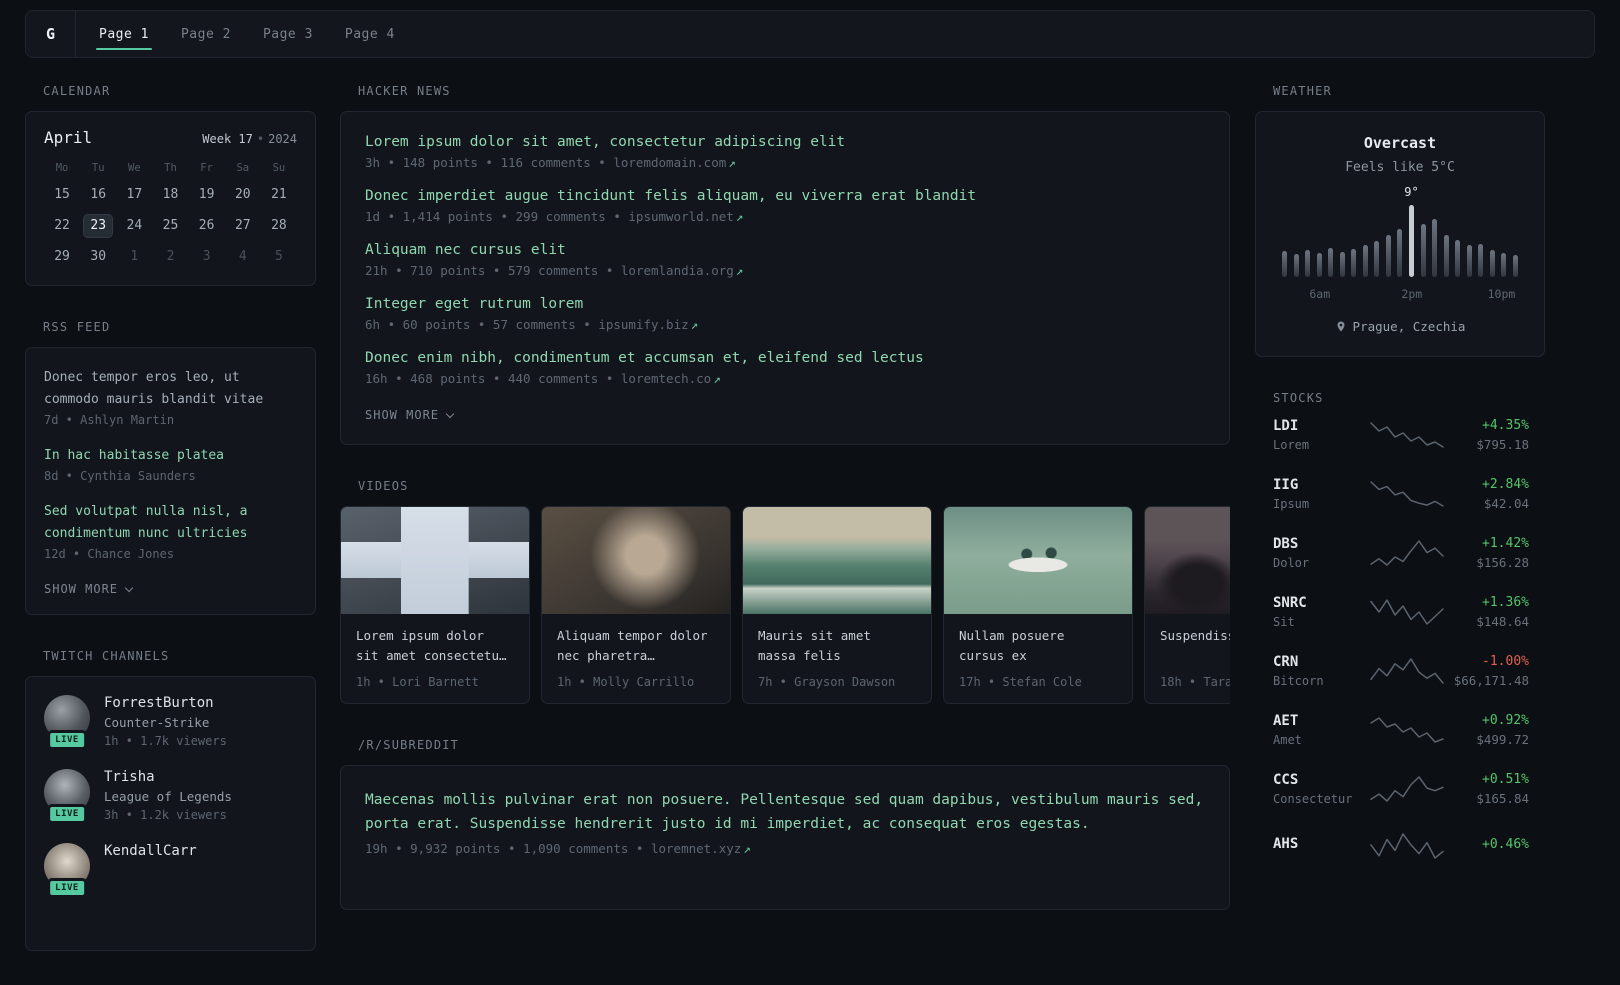 This screenshot has width=1620, height=985. Describe the element at coordinates (1321, 553) in the screenshot. I see `stock-identity: DBS Dolor` at that location.